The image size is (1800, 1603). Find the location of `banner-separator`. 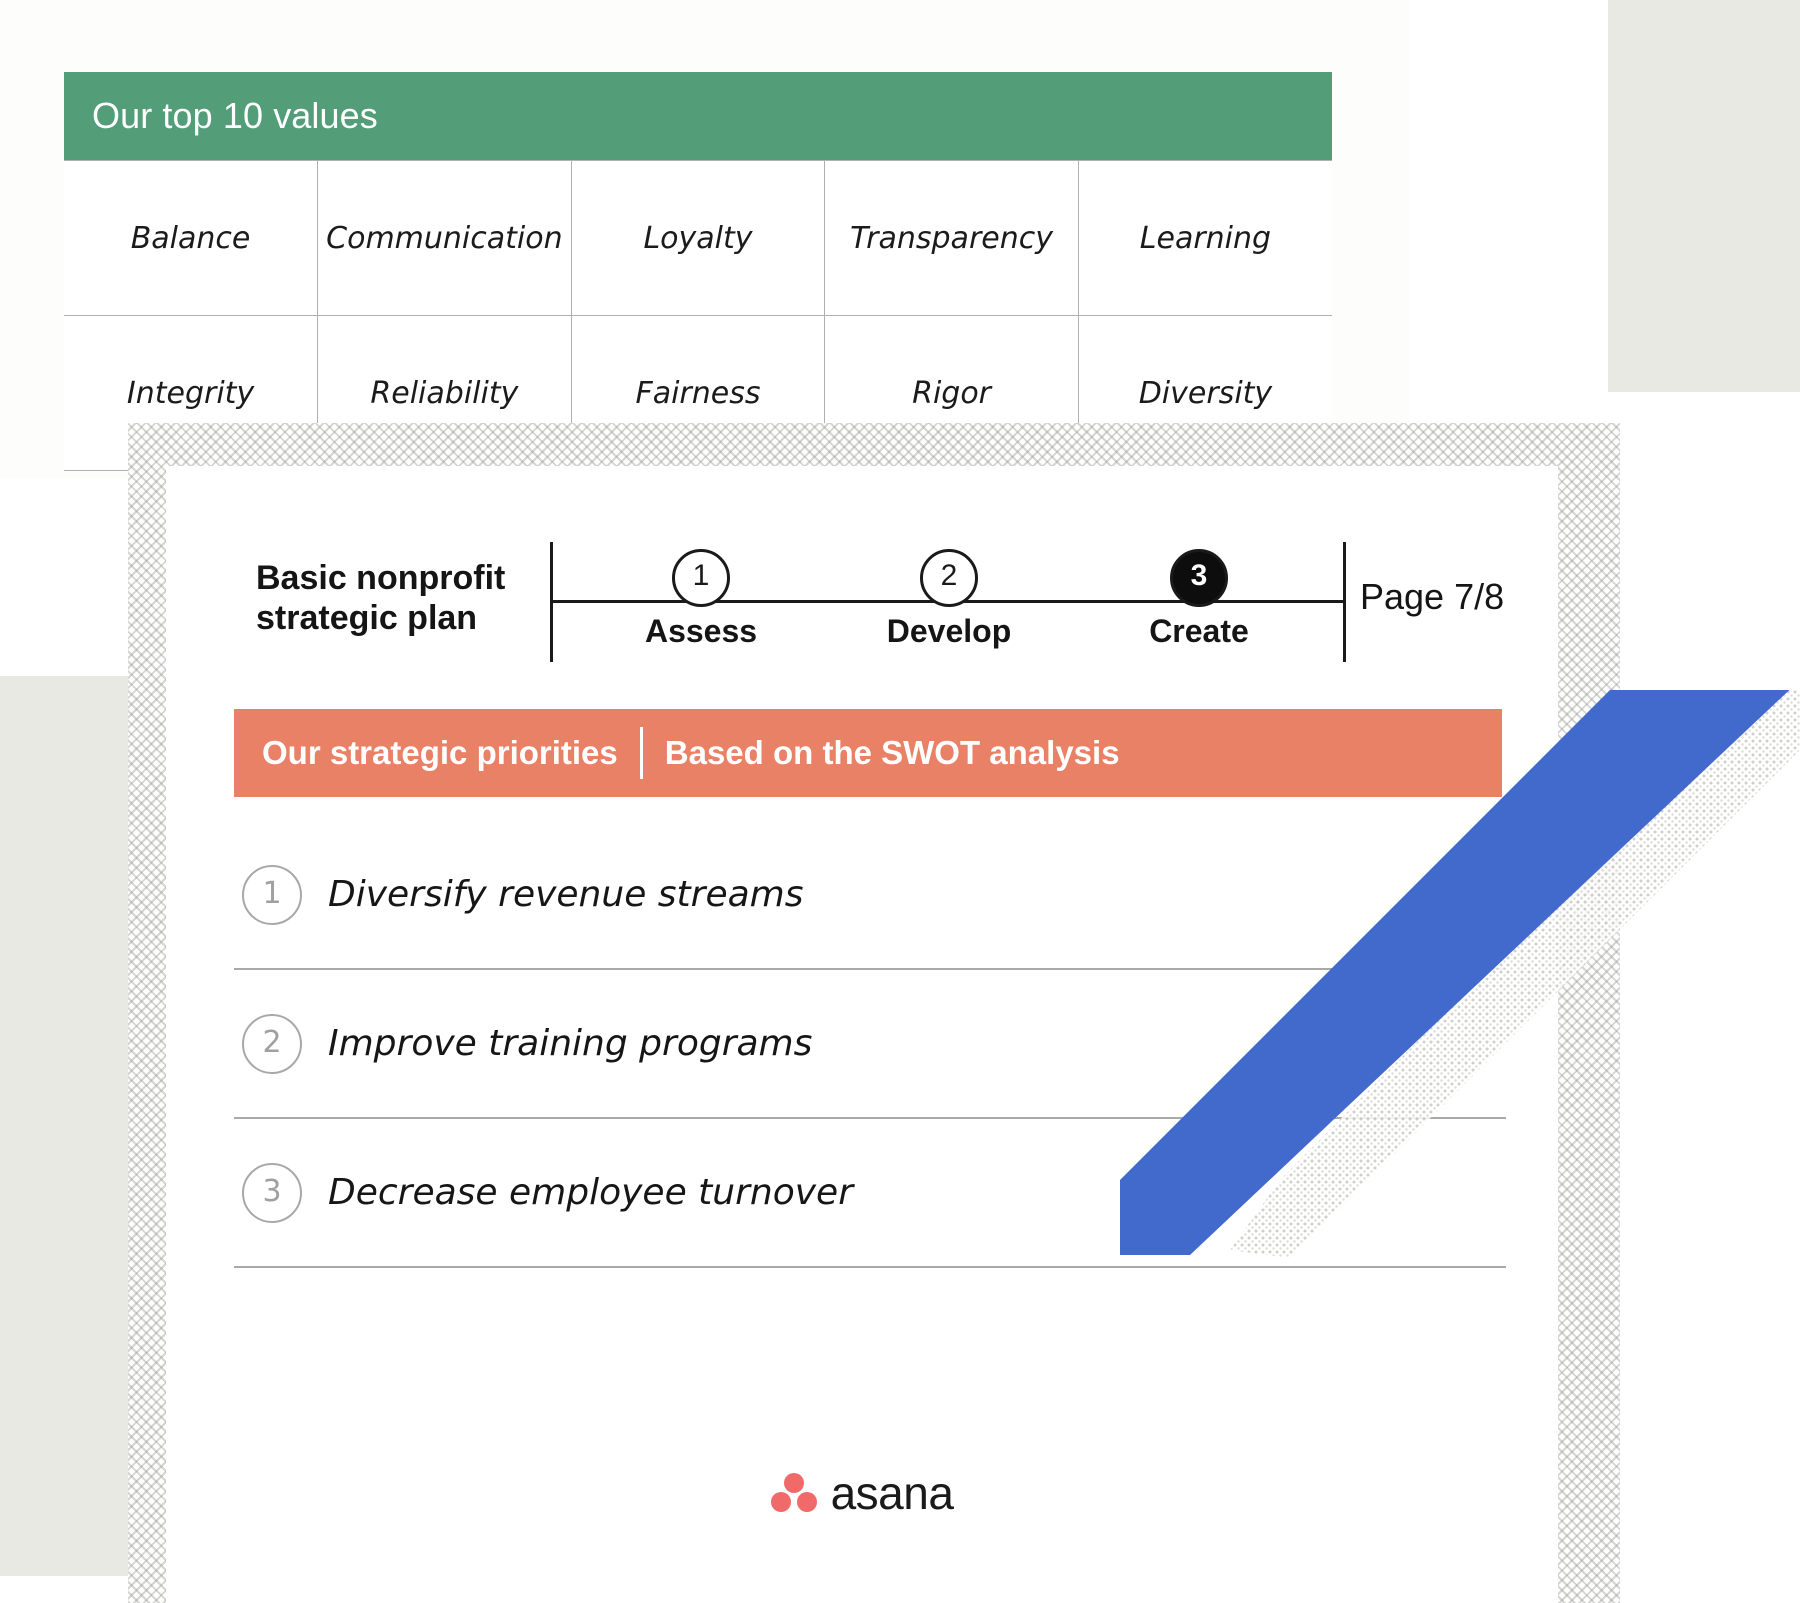

banner-separator is located at coordinates (641, 753).